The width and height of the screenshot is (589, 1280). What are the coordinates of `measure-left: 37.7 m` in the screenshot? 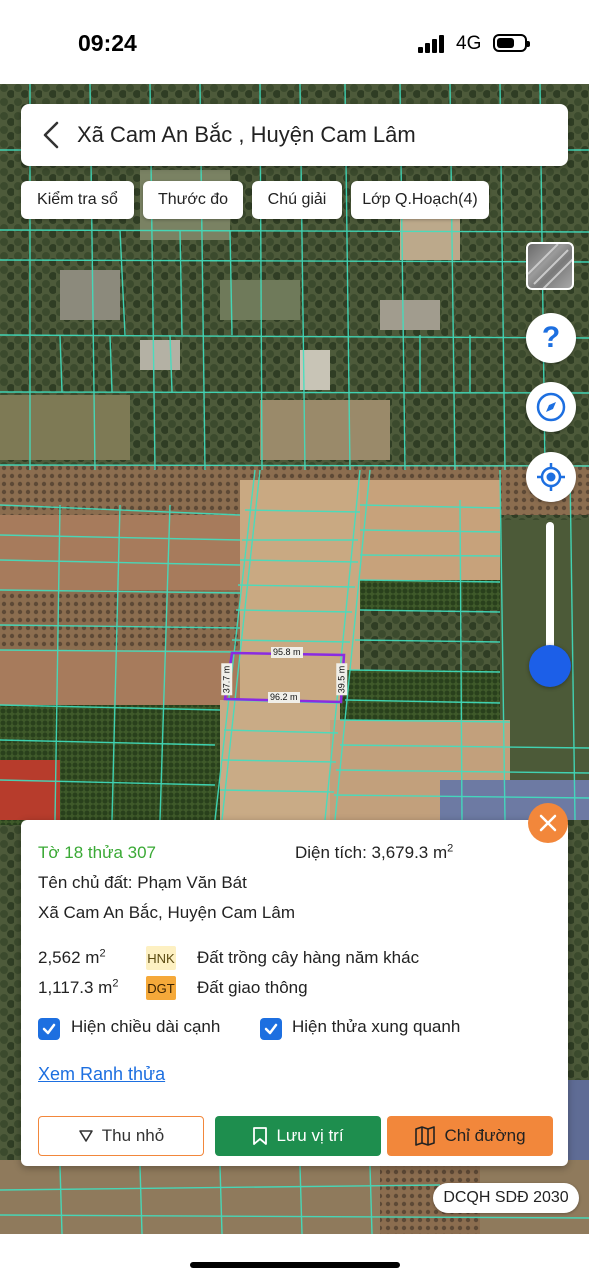 It's located at (227, 679).